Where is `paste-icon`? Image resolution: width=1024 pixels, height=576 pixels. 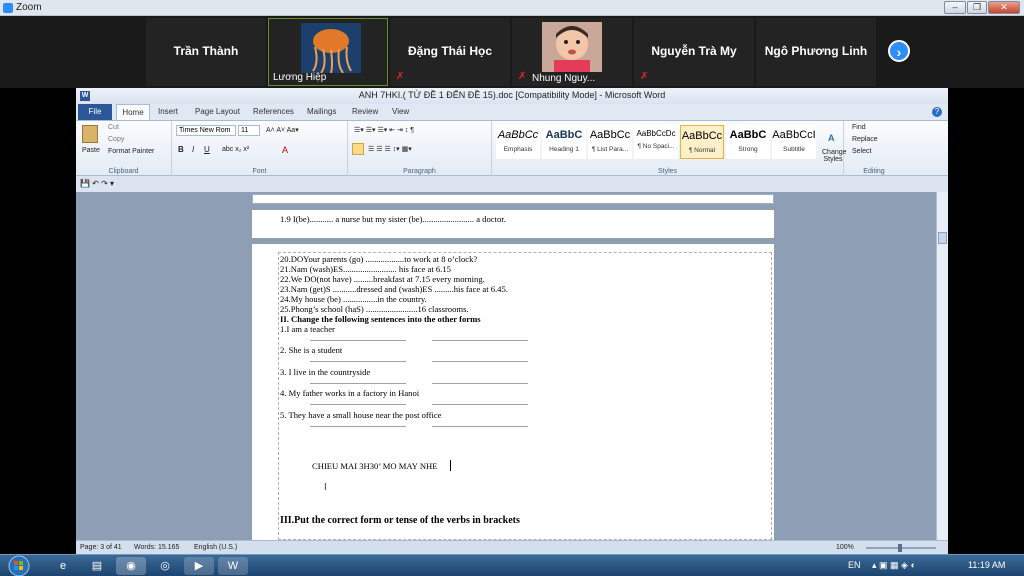 paste-icon is located at coordinates (90, 134).